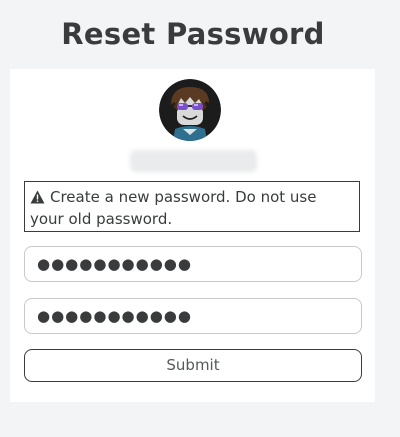 This screenshot has height=437, width=400. I want to click on page-title: Reset Password, so click(193, 34).